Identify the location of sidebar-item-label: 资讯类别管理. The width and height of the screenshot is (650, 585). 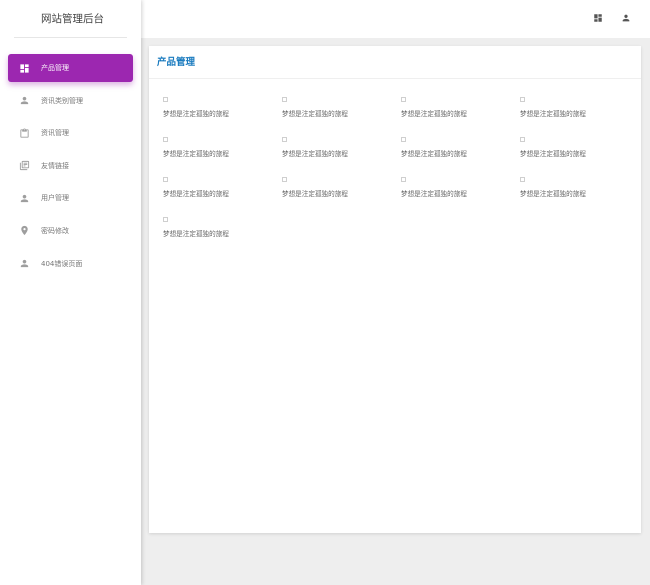
(62, 100).